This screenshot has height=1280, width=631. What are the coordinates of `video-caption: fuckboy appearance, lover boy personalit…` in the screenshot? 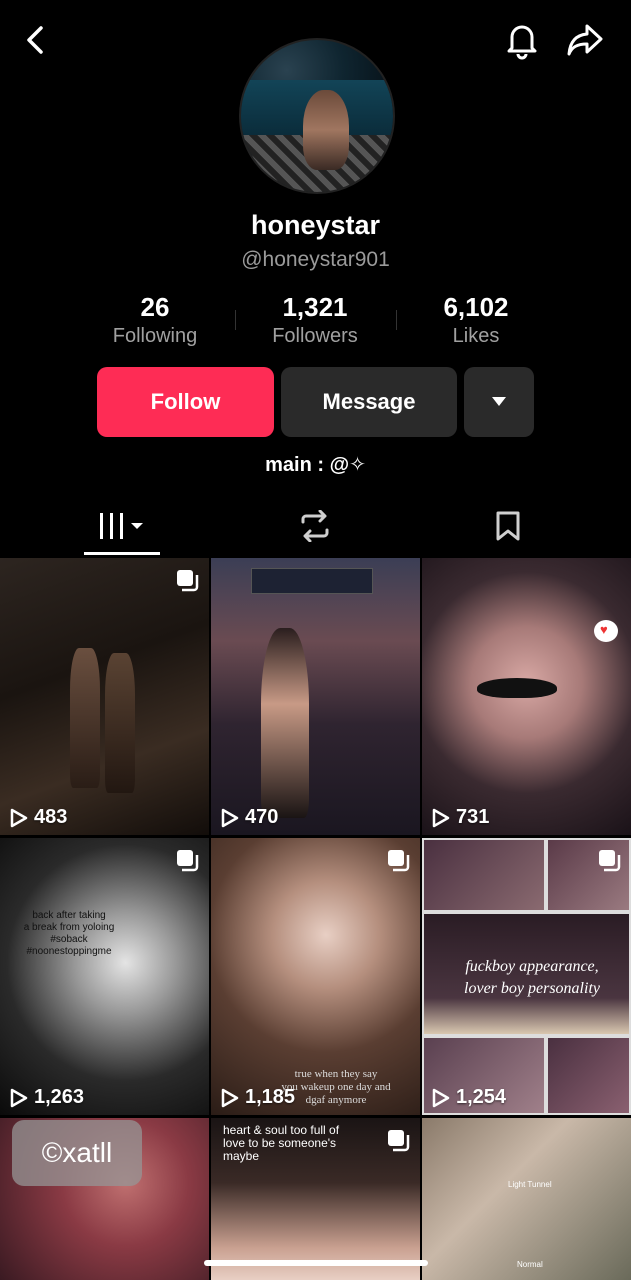 It's located at (532, 977).